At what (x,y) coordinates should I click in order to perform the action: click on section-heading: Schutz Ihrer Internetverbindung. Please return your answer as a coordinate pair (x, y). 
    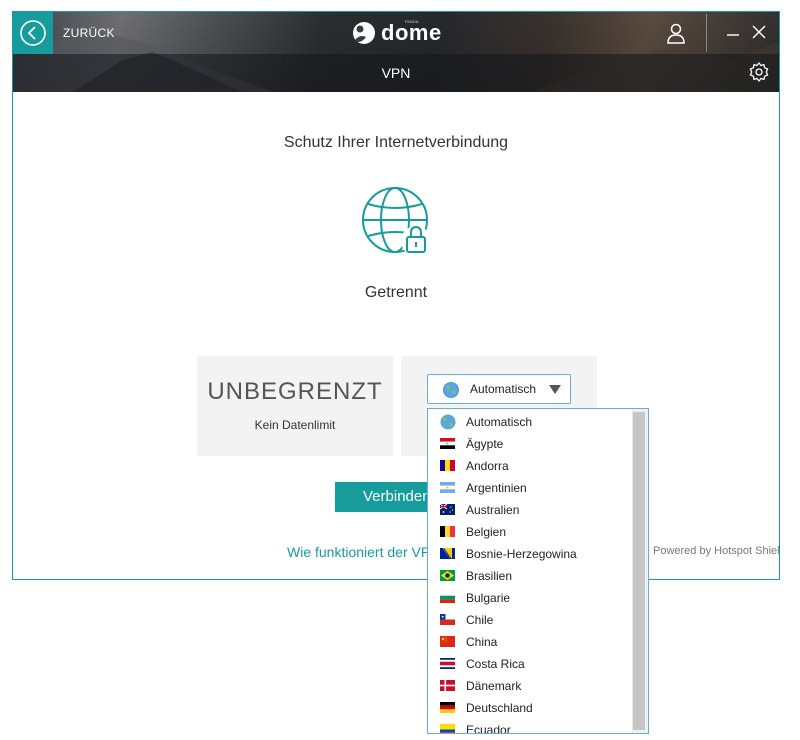
    Looking at the image, I should click on (396, 142).